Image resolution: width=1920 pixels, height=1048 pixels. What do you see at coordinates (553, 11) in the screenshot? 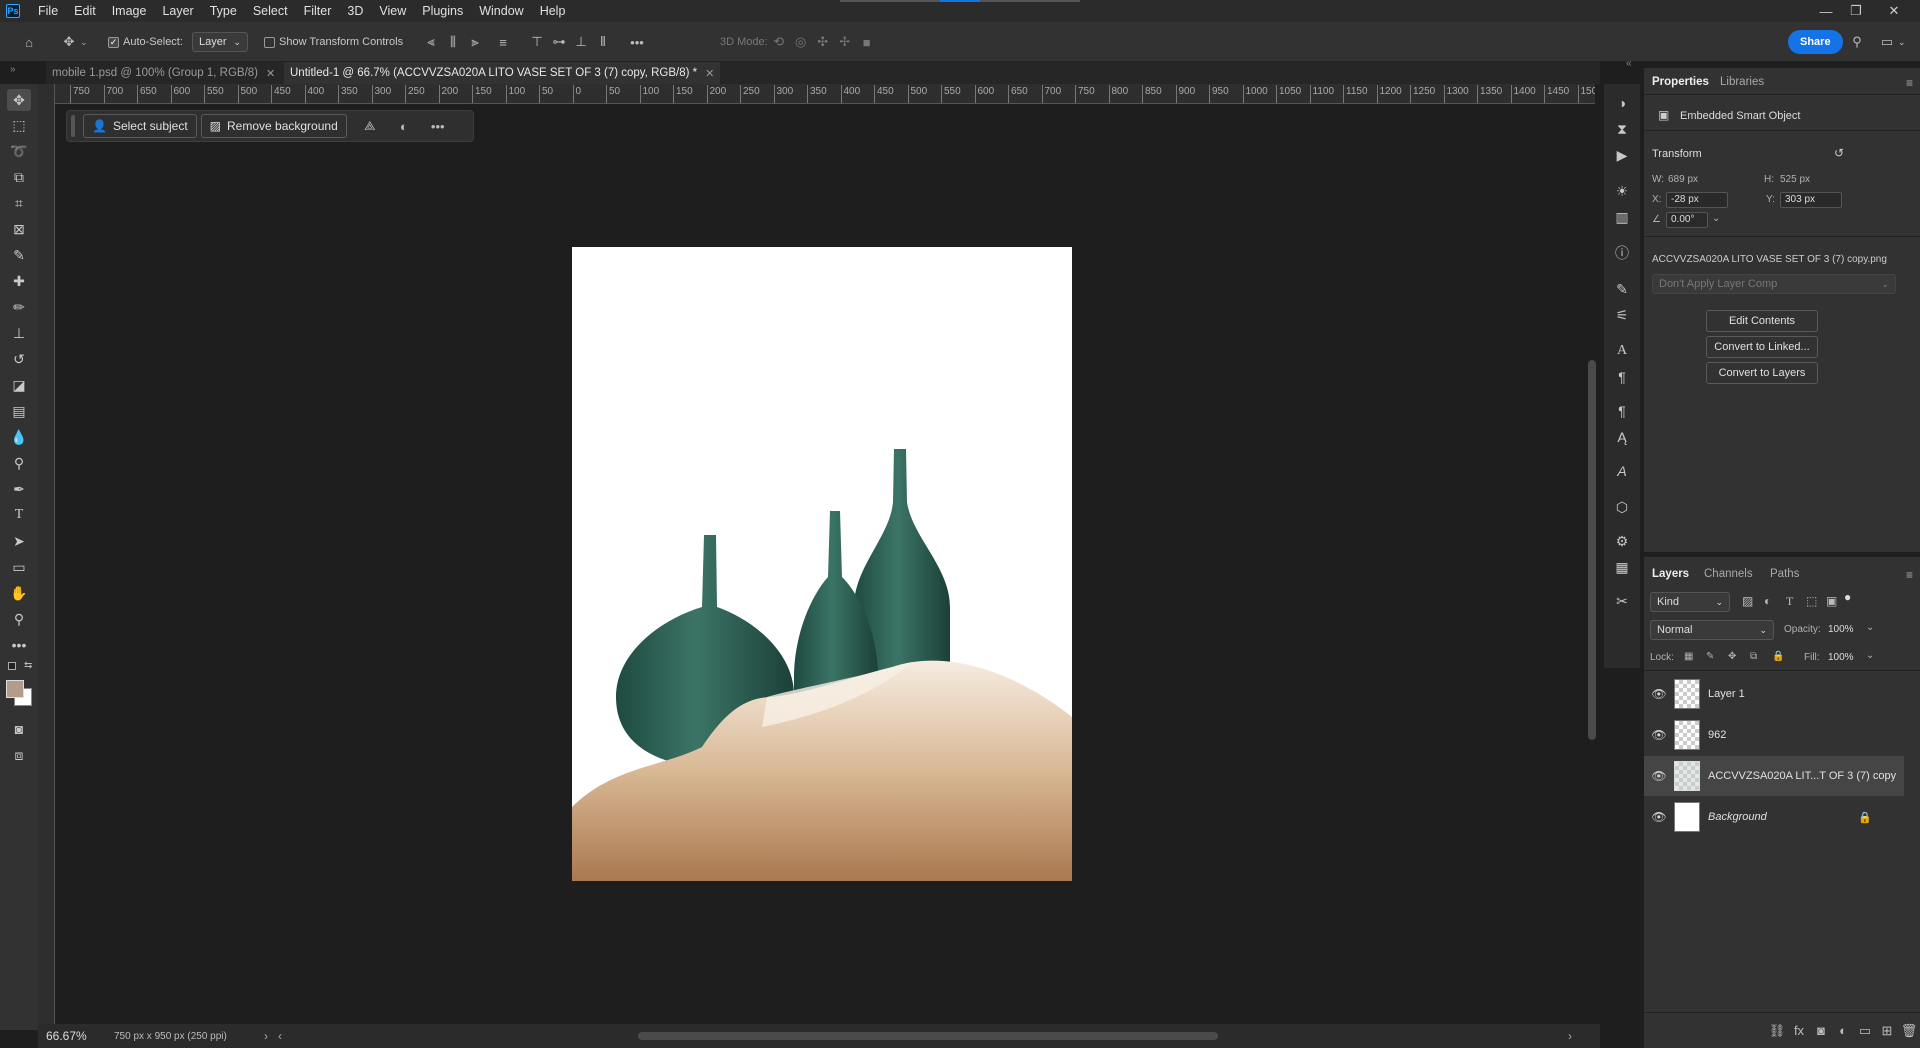
I see `menu-help: Help` at bounding box center [553, 11].